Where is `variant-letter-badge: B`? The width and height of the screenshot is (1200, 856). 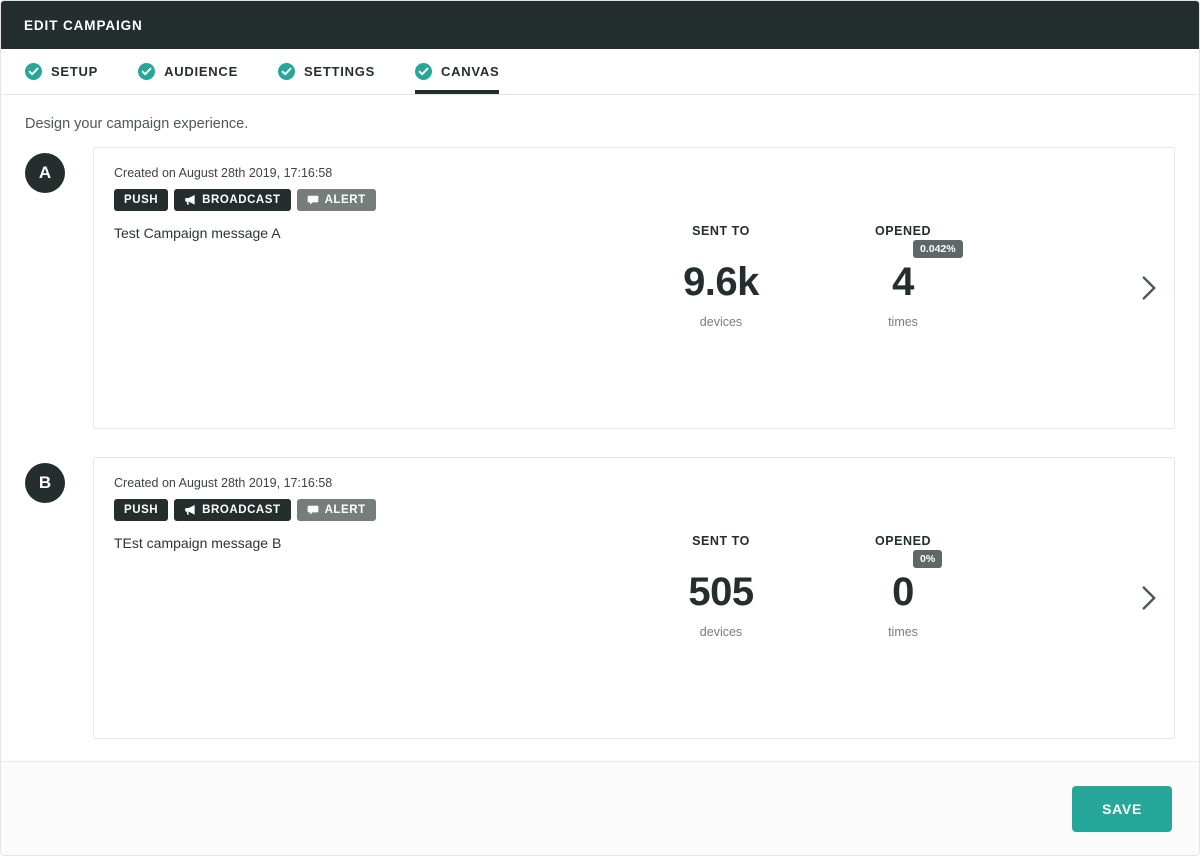 variant-letter-badge: B is located at coordinates (45, 483).